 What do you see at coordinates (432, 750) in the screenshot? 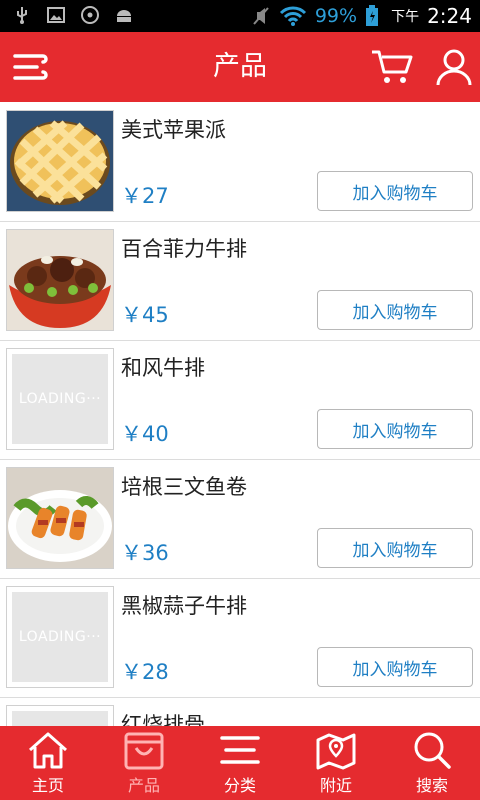
I see `search-icon` at bounding box center [432, 750].